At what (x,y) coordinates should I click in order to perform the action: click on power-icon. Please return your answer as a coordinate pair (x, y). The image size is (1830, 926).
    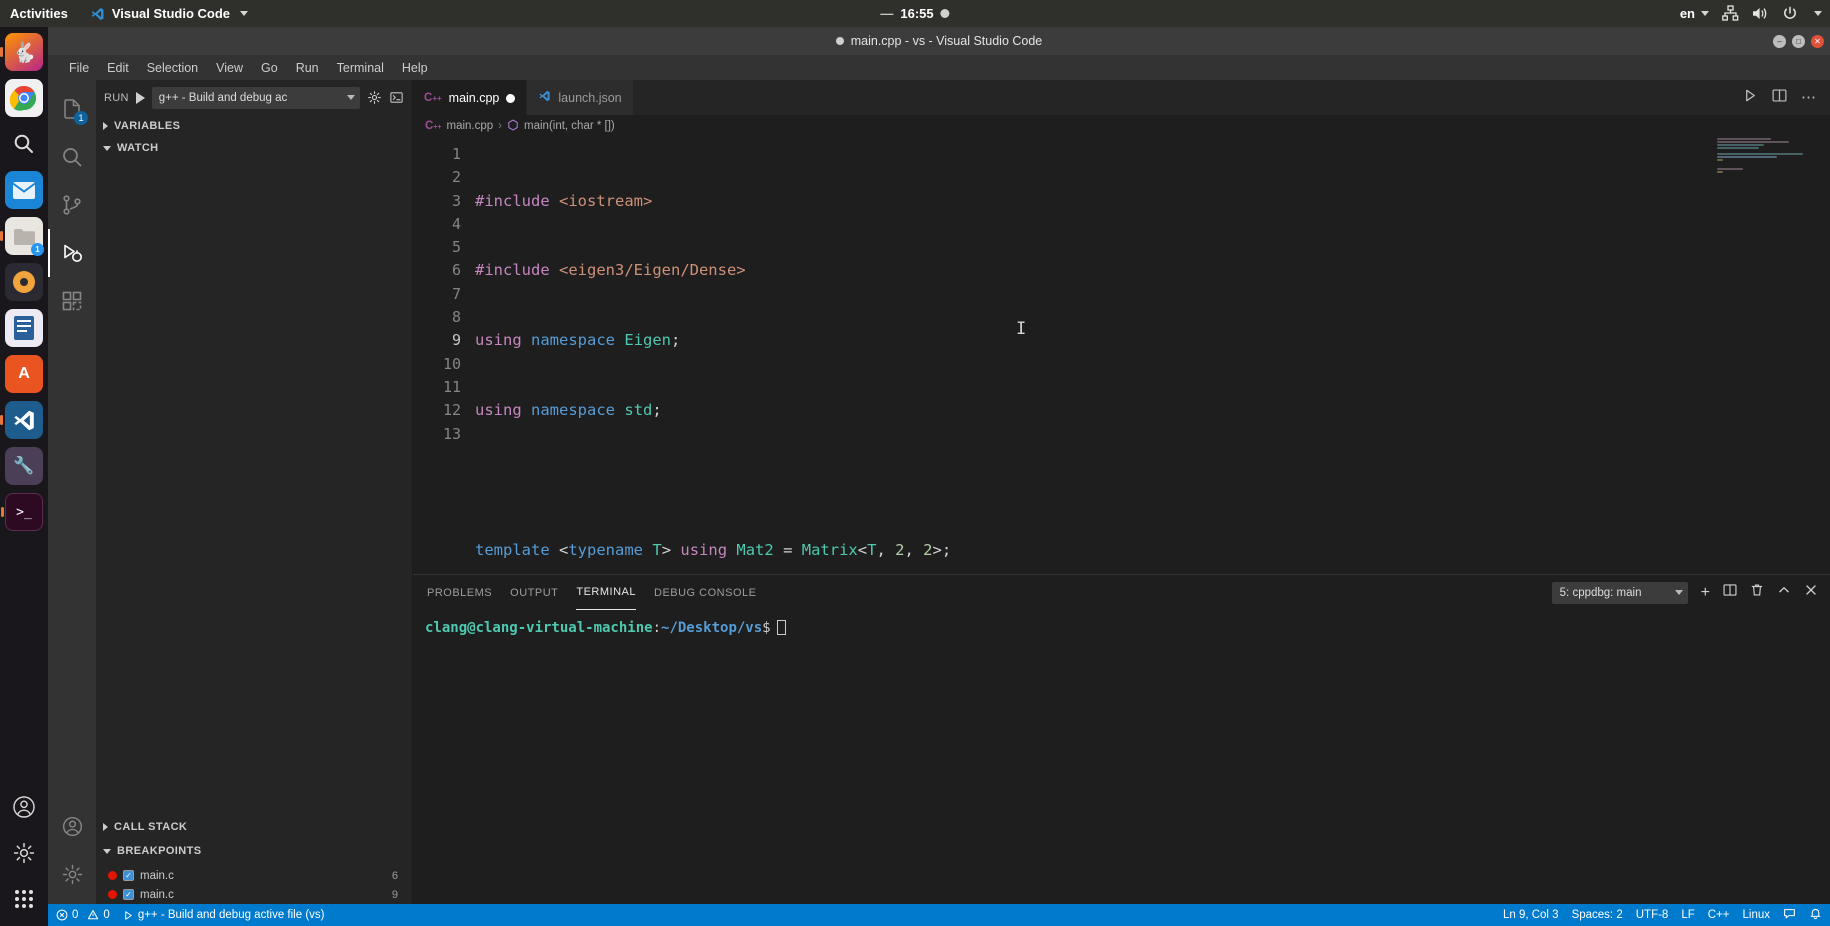
    Looking at the image, I should click on (1790, 13).